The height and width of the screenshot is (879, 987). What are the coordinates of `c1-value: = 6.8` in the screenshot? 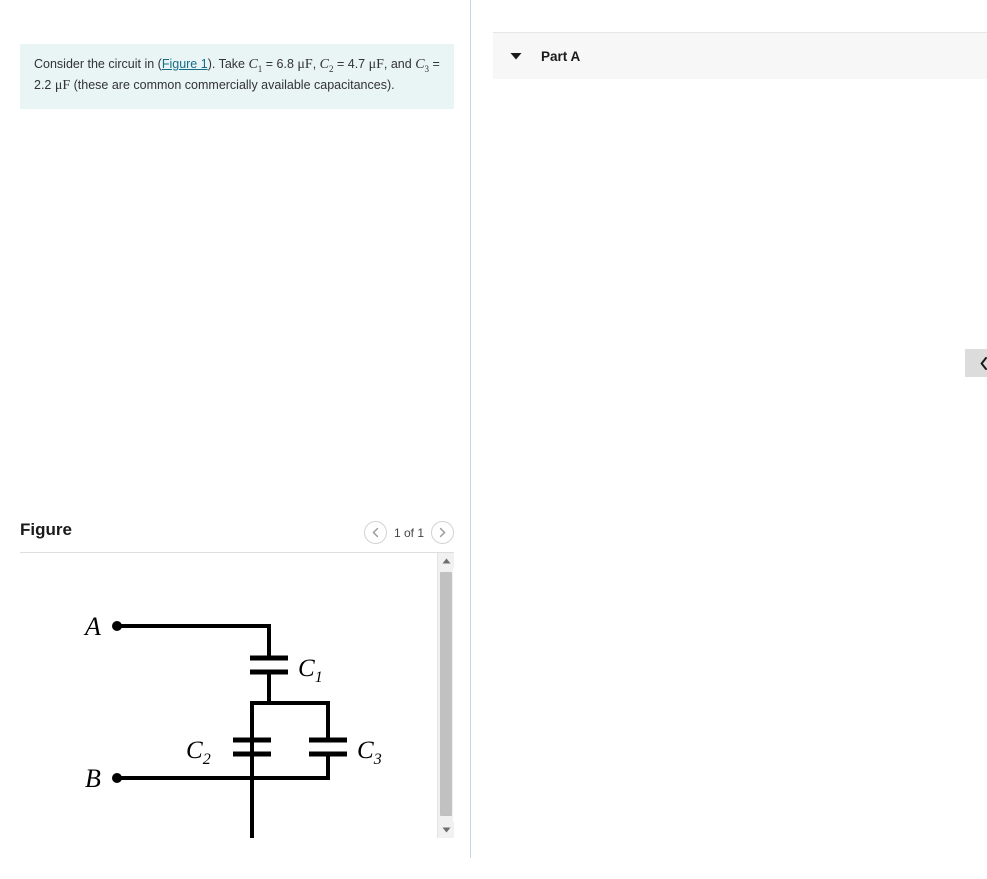 It's located at (280, 64).